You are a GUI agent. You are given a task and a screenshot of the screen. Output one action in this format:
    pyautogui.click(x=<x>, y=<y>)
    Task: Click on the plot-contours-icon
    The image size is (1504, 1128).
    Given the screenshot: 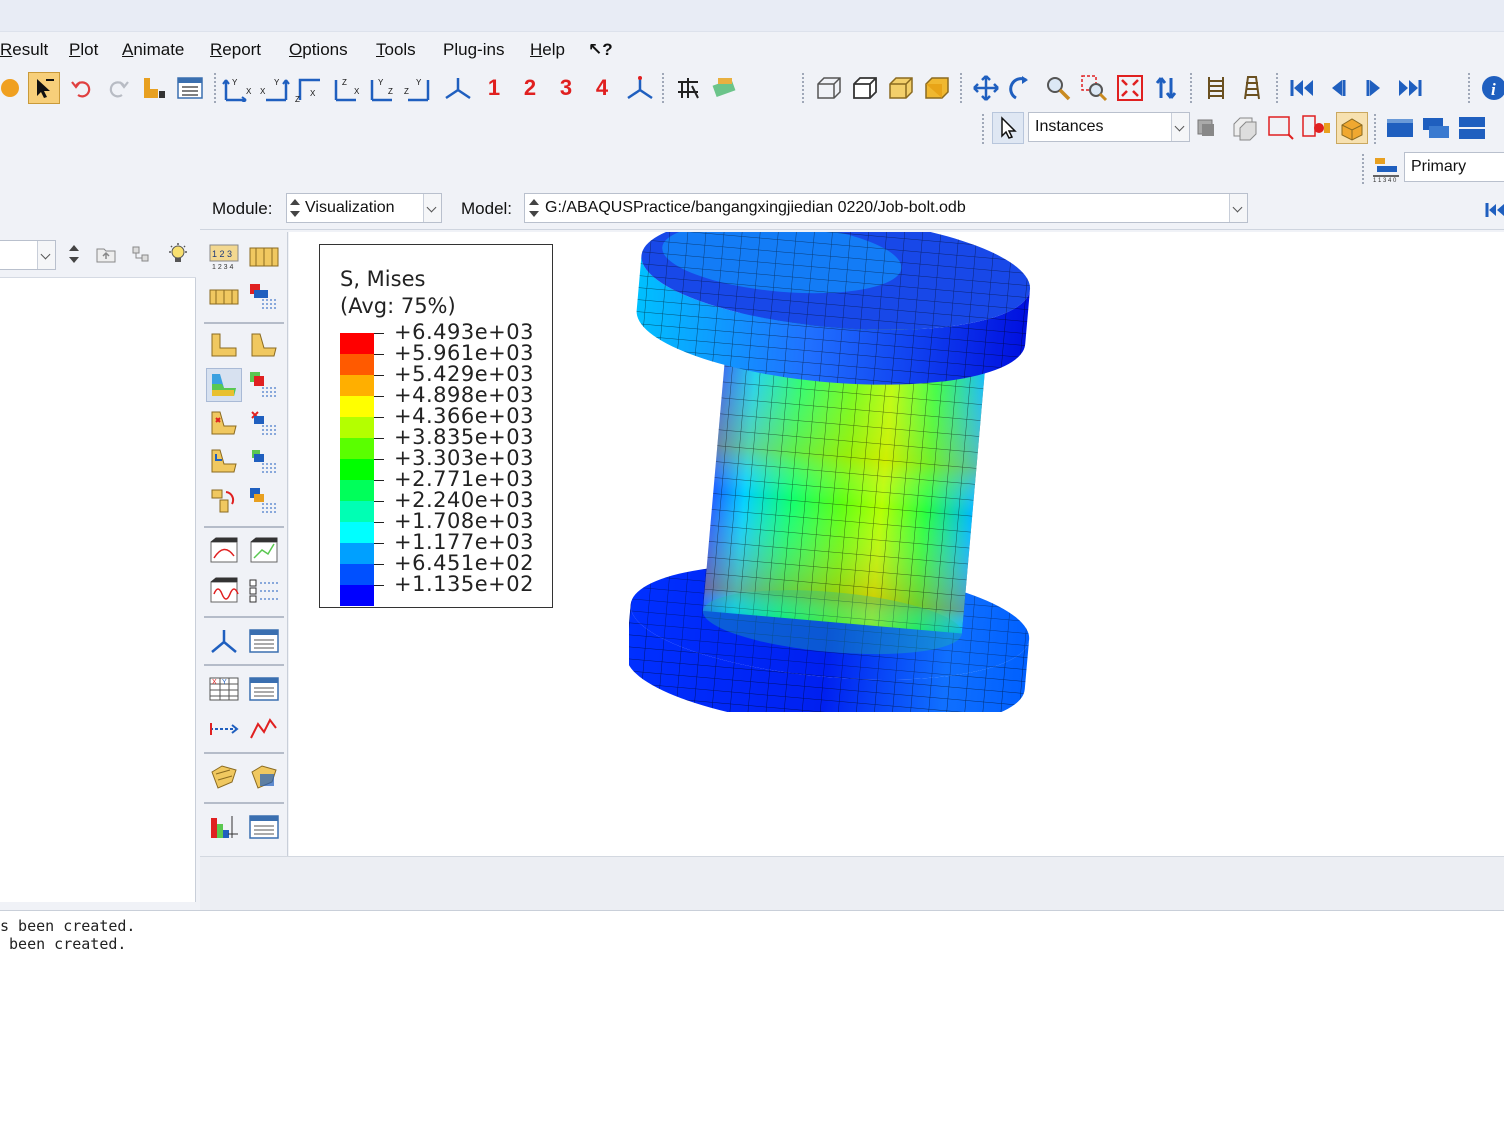 What is the action you would take?
    pyautogui.click(x=224, y=385)
    